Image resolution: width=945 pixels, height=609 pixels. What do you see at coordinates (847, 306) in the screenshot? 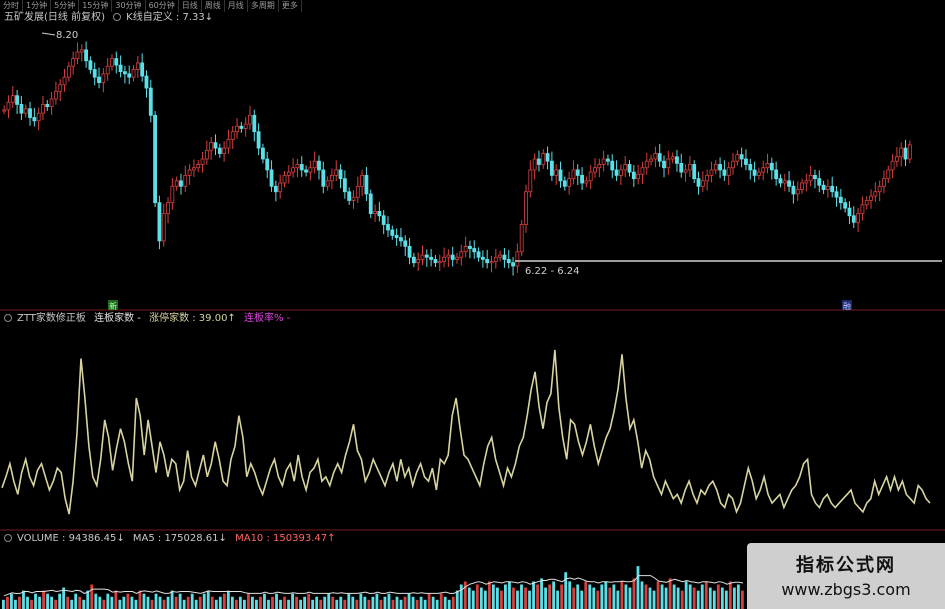
I see `marker-right: 融` at bounding box center [847, 306].